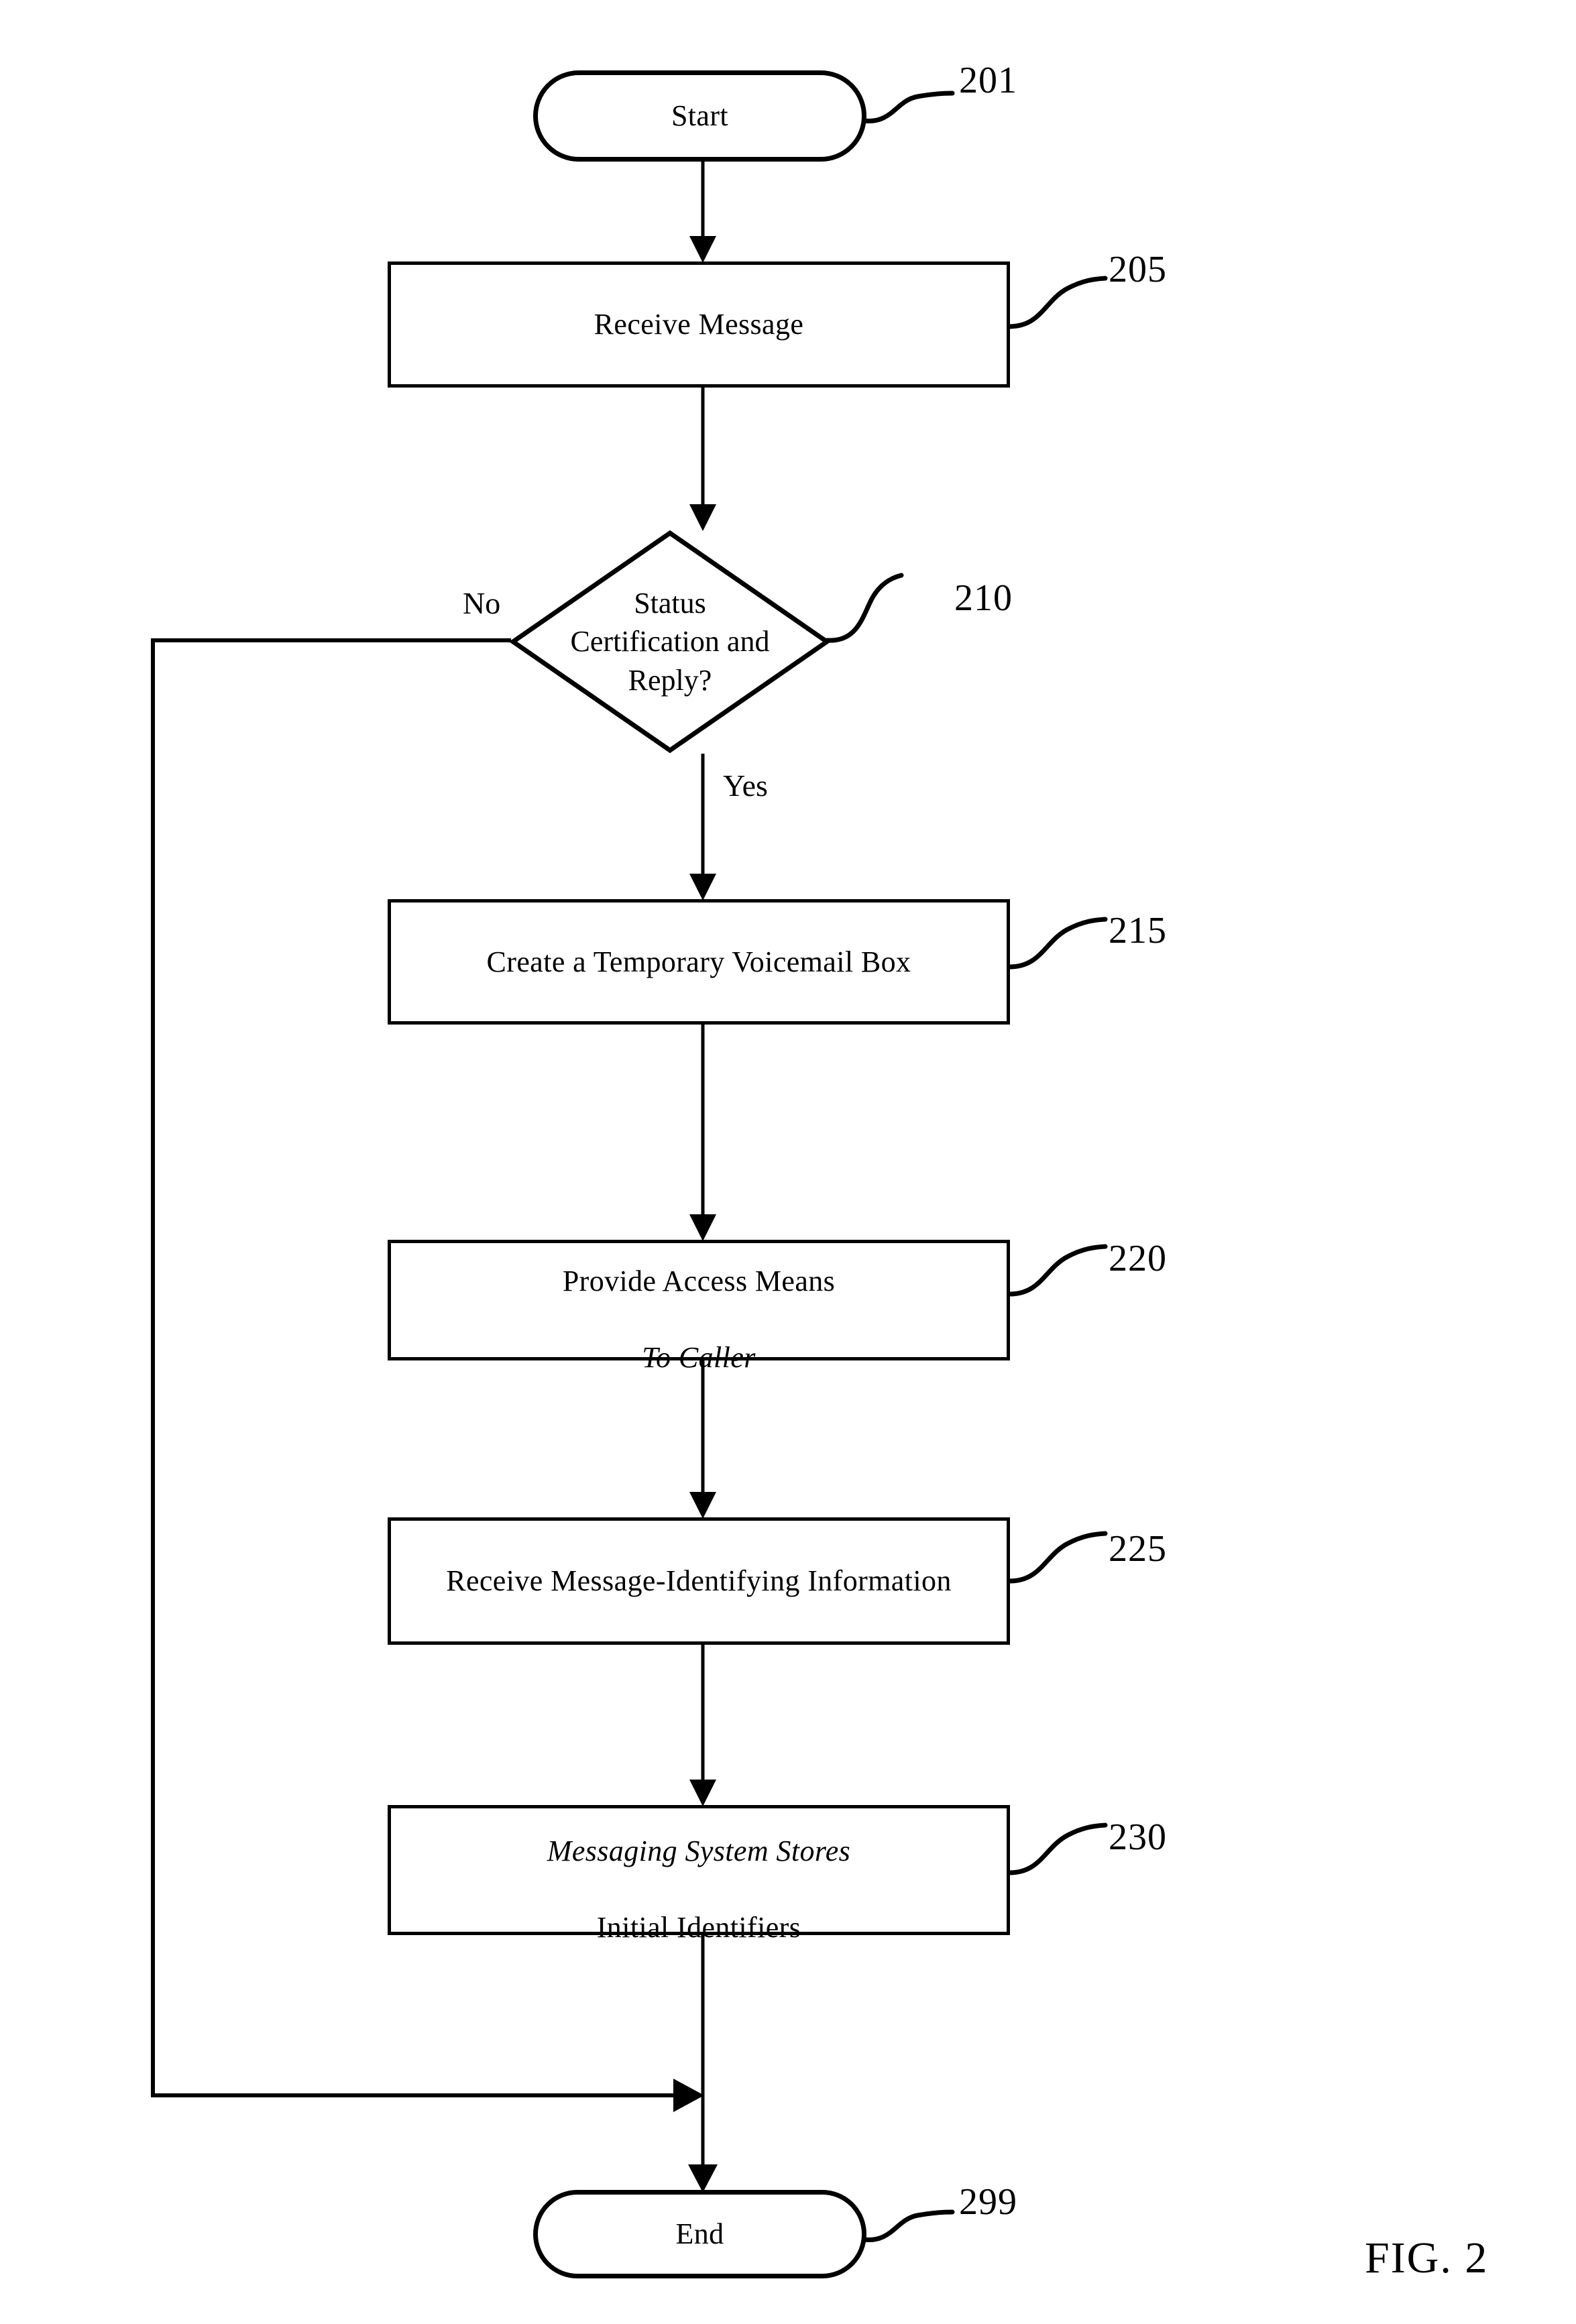  Describe the element at coordinates (703, 2064) in the screenshot. I see `connector-230-to-end` at that location.